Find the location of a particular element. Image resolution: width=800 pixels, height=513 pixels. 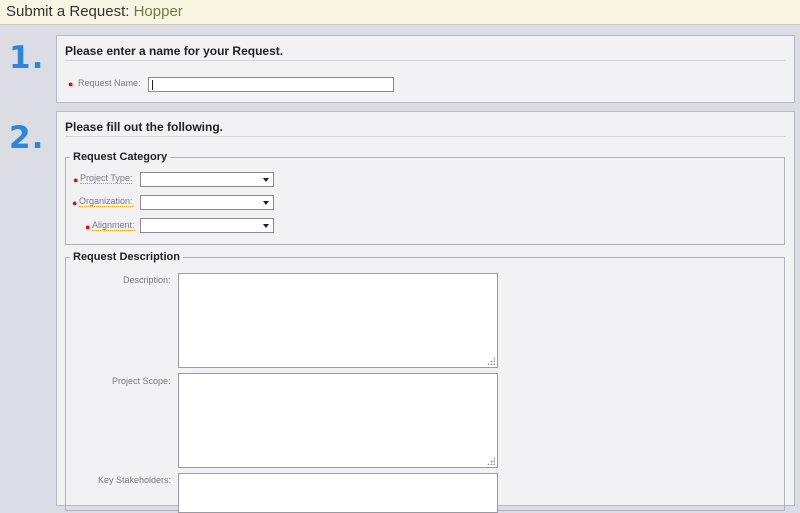

step-2-number: 2. is located at coordinates (27, 138).